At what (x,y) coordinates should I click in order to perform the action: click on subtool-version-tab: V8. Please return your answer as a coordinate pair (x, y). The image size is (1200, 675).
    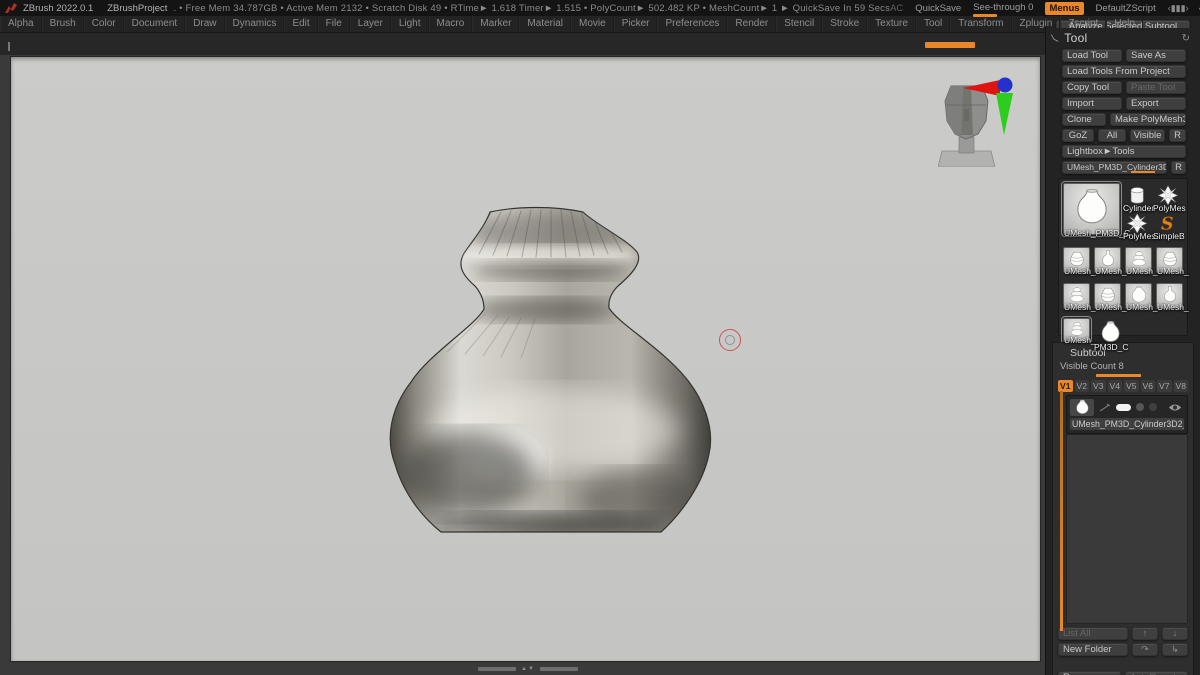
    Looking at the image, I should click on (1180, 386).